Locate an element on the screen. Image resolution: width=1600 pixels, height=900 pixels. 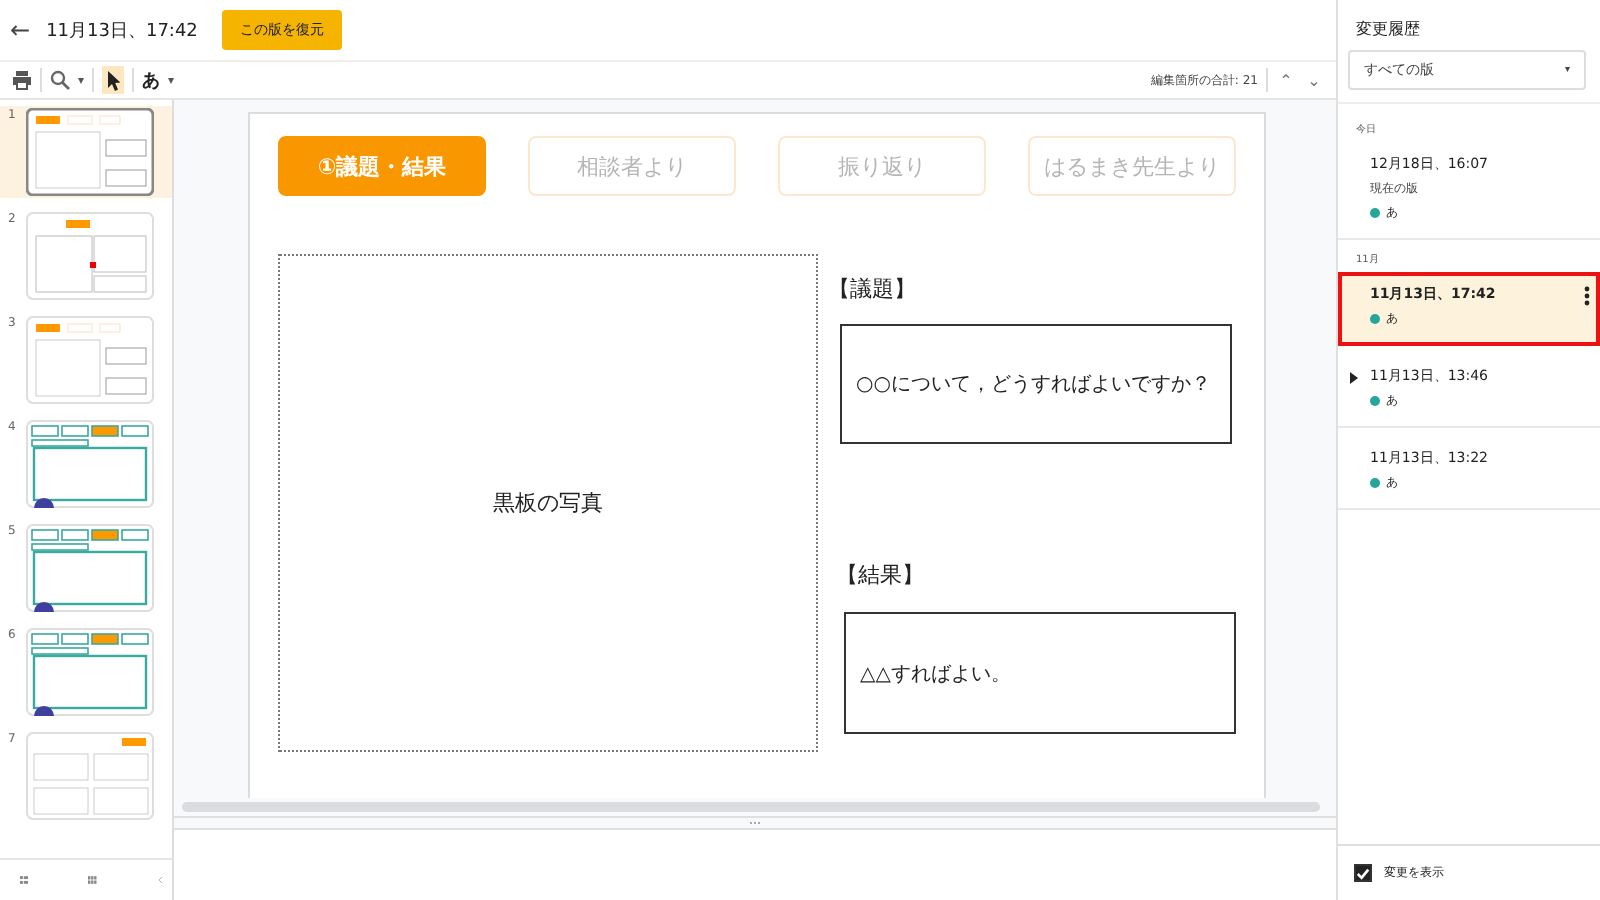
zoom-icon is located at coordinates (60, 80).